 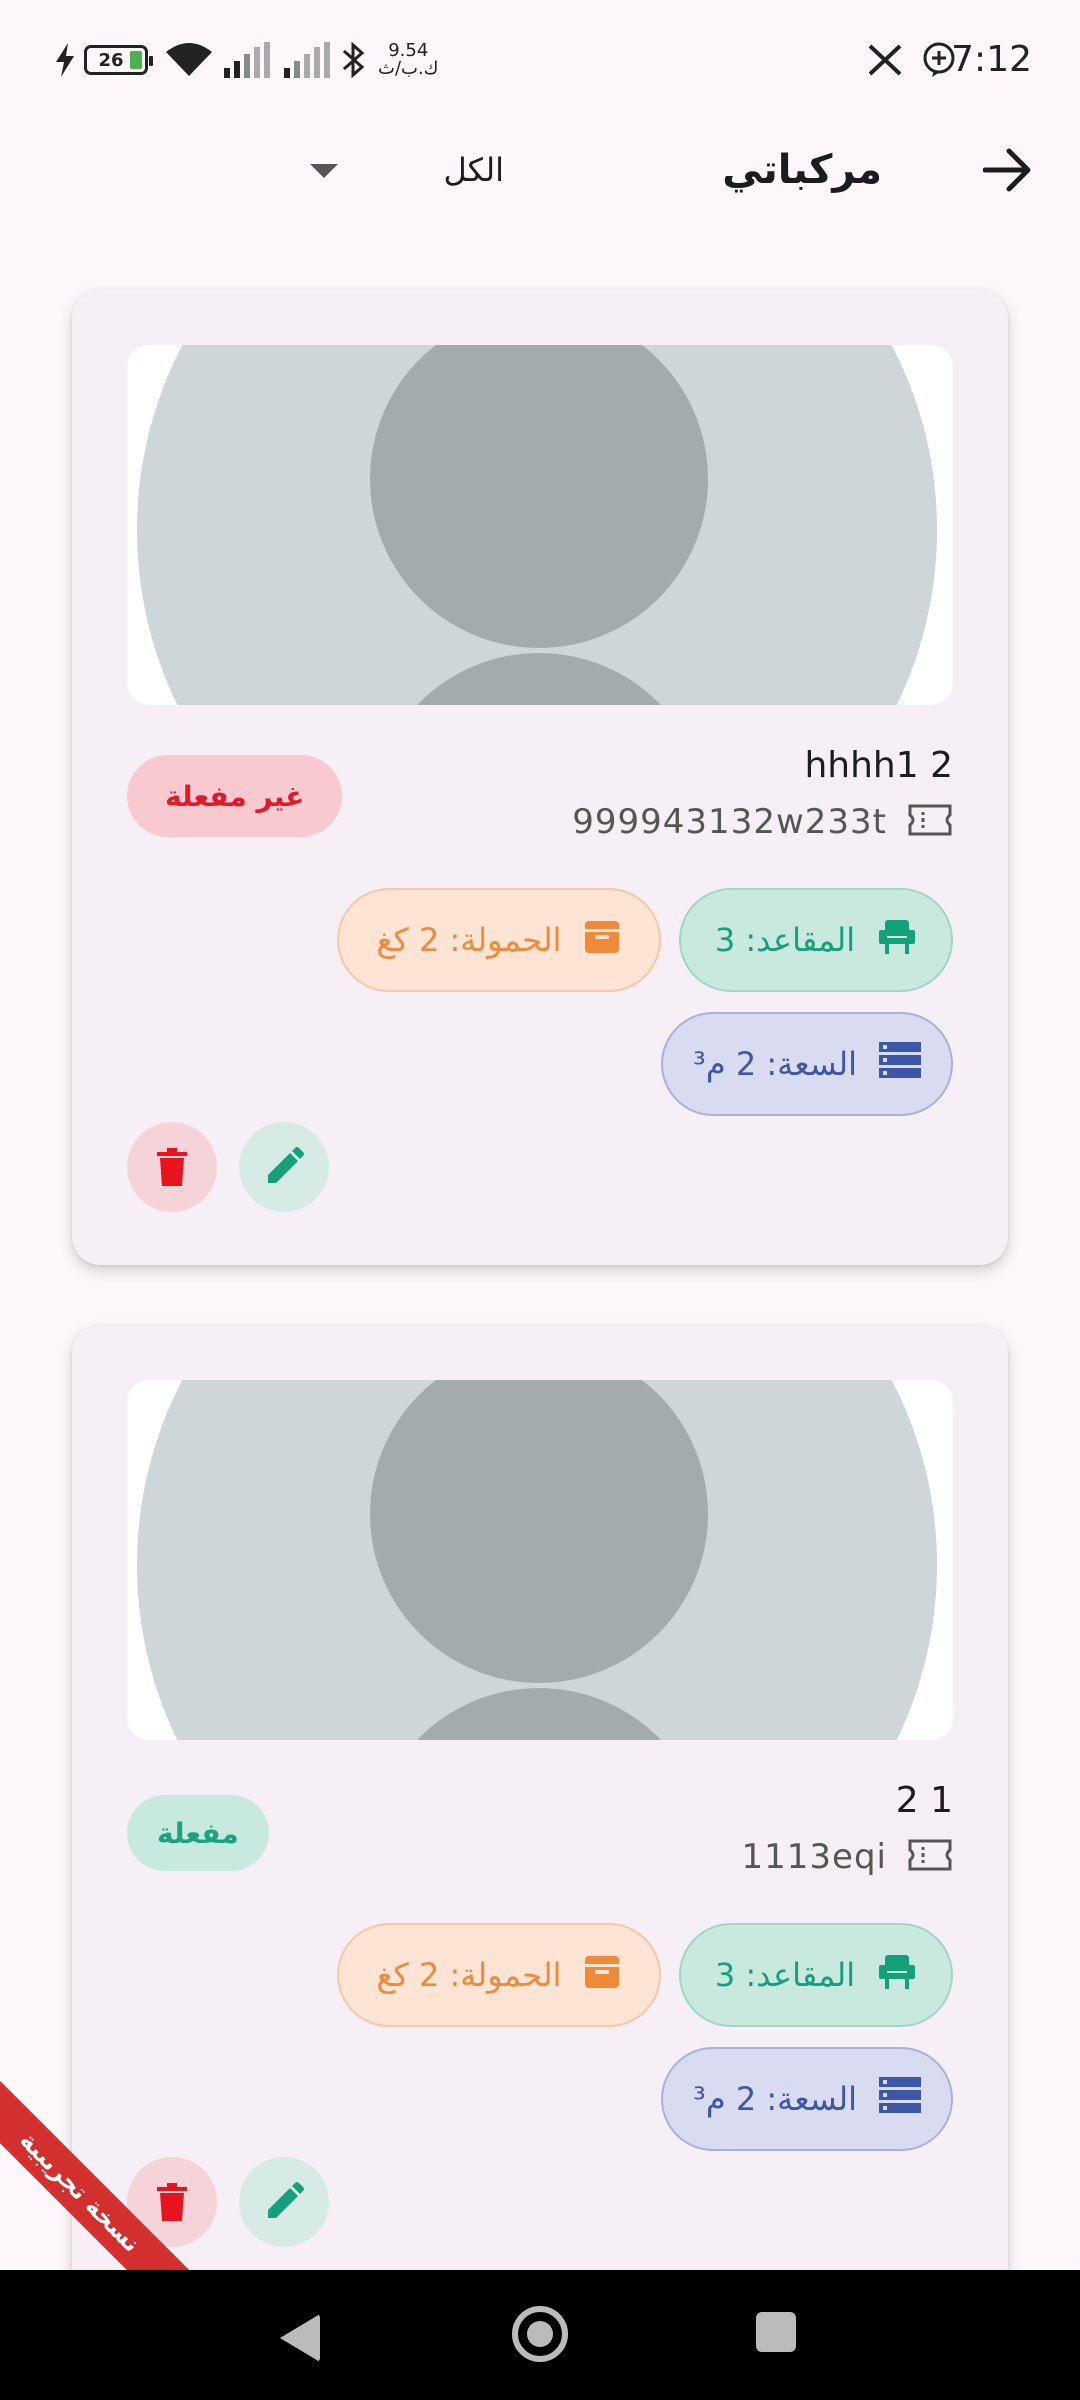 I want to click on system-nav-bar, so click(x=540, y=2335).